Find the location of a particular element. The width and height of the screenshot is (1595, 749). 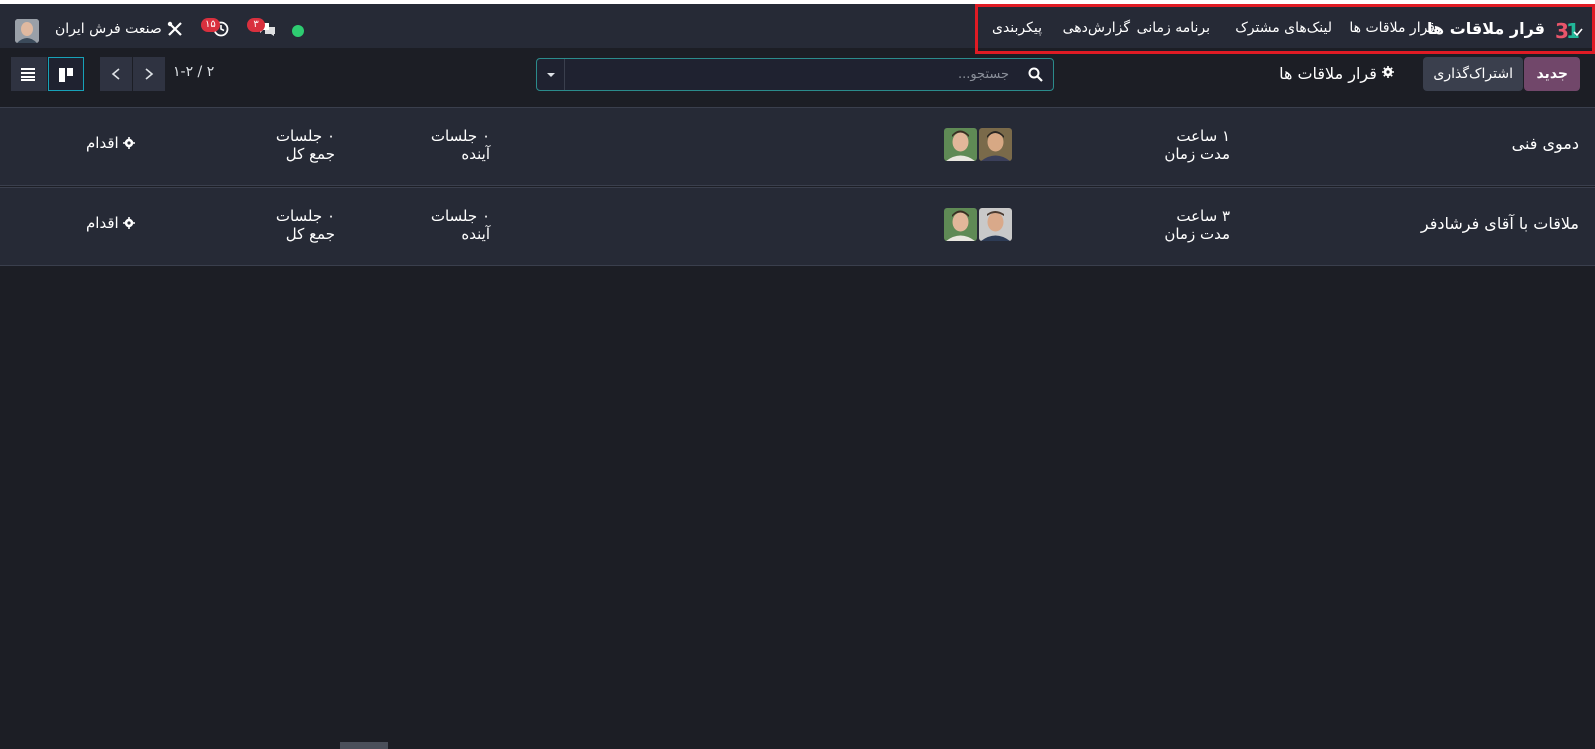

pager-next-button is located at coordinates (149, 74).